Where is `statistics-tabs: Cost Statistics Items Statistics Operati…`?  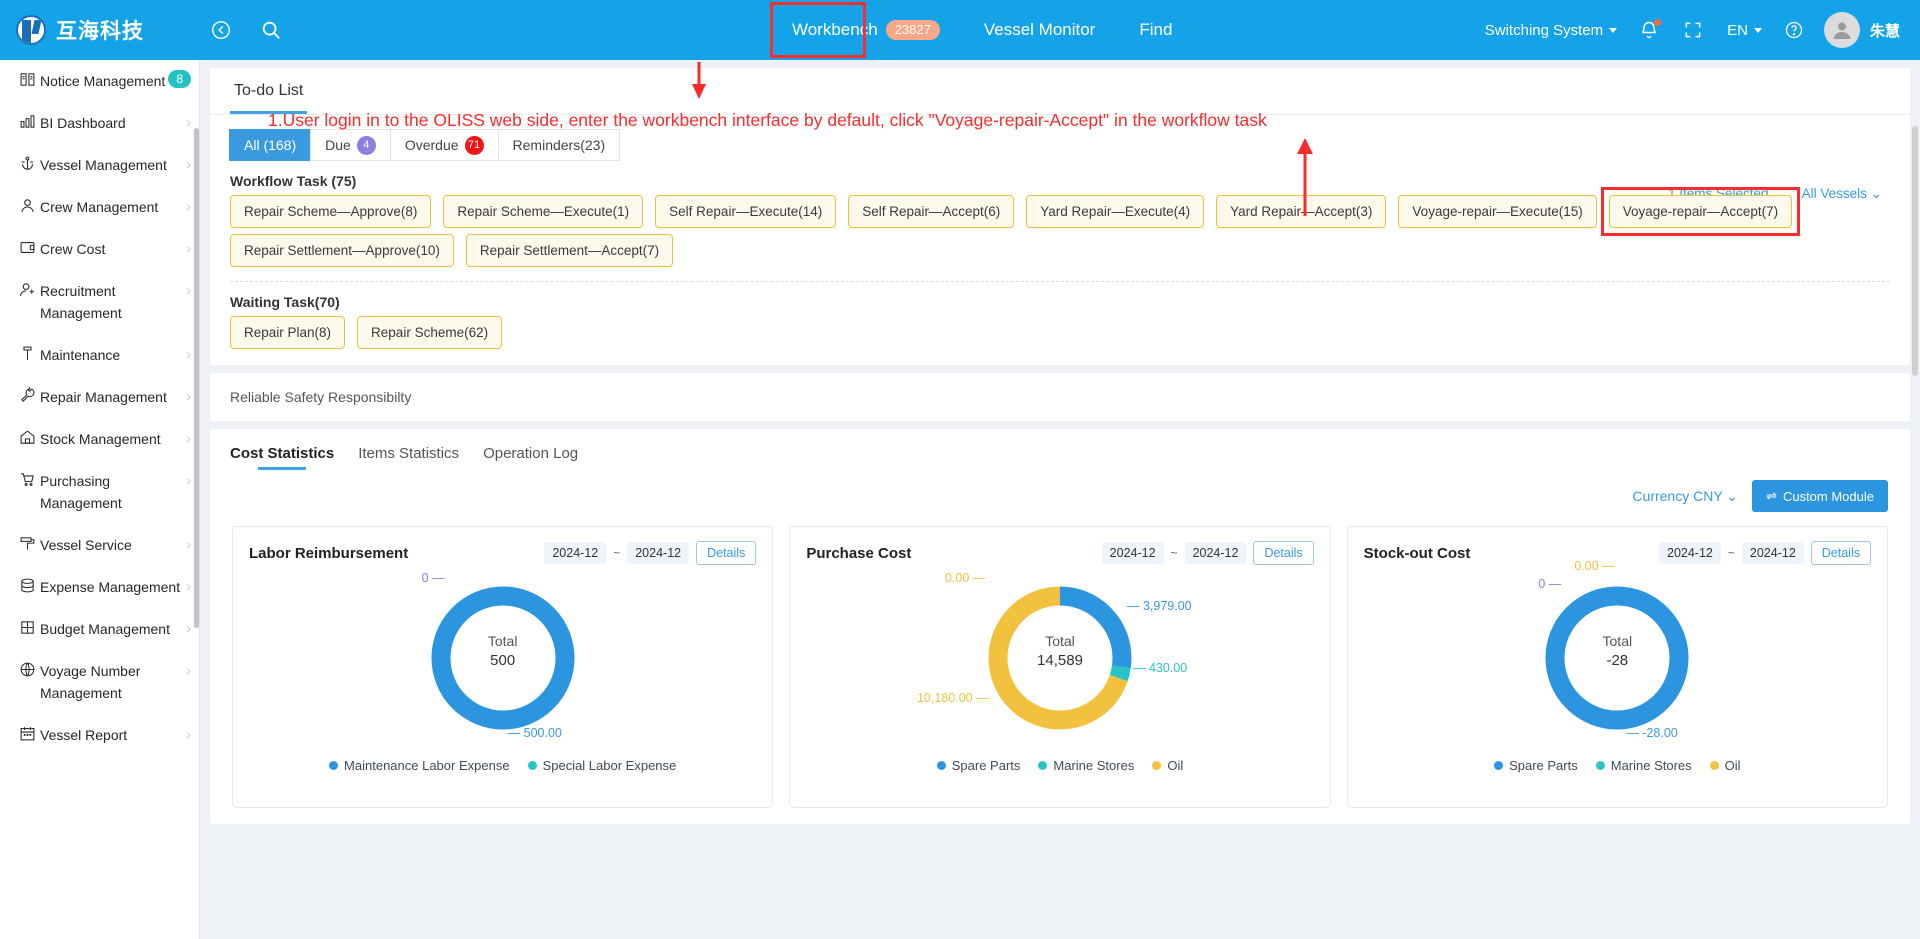
statistics-tabs: Cost Statistics Items Statistics Operati… is located at coordinates (1060, 449).